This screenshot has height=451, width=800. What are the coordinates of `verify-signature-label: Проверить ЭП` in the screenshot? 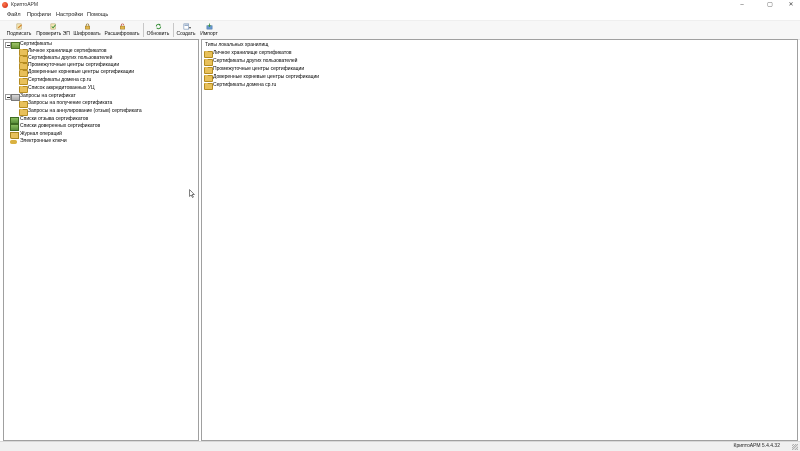 It's located at (53, 34).